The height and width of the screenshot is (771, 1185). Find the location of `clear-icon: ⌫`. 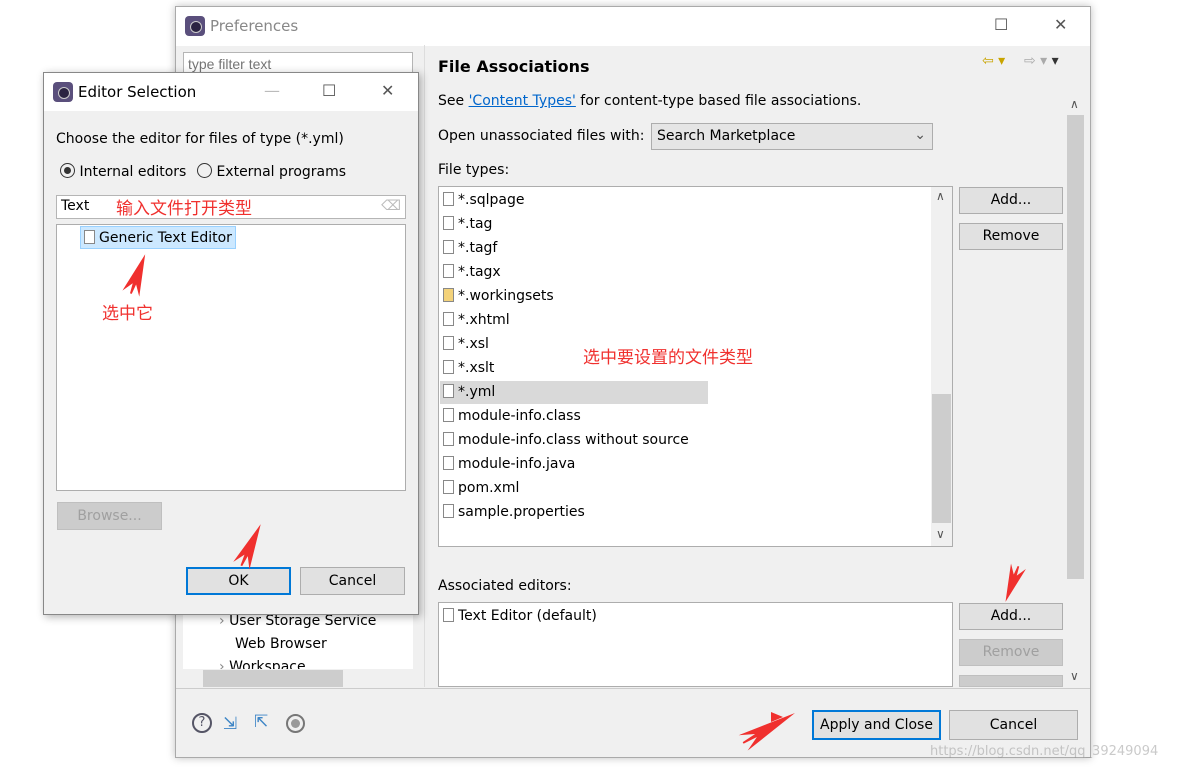

clear-icon: ⌫ is located at coordinates (391, 206).